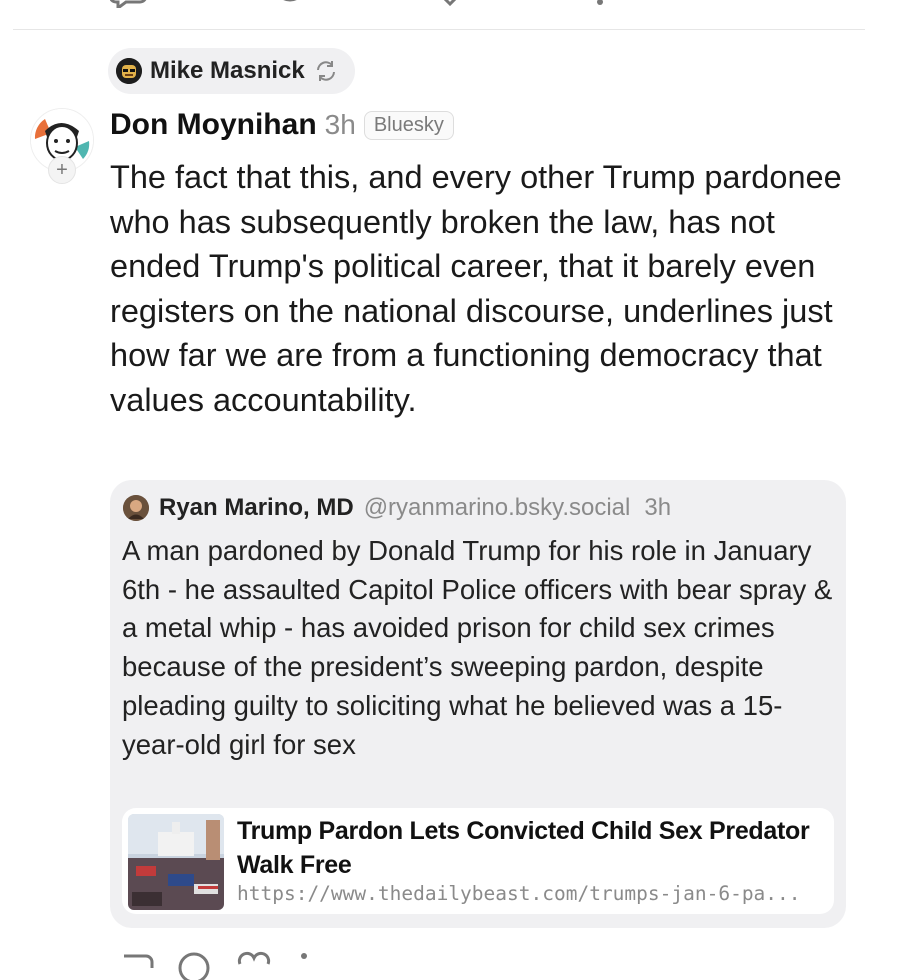 The image size is (903, 980). I want to click on reply-action, so click(136, 965).